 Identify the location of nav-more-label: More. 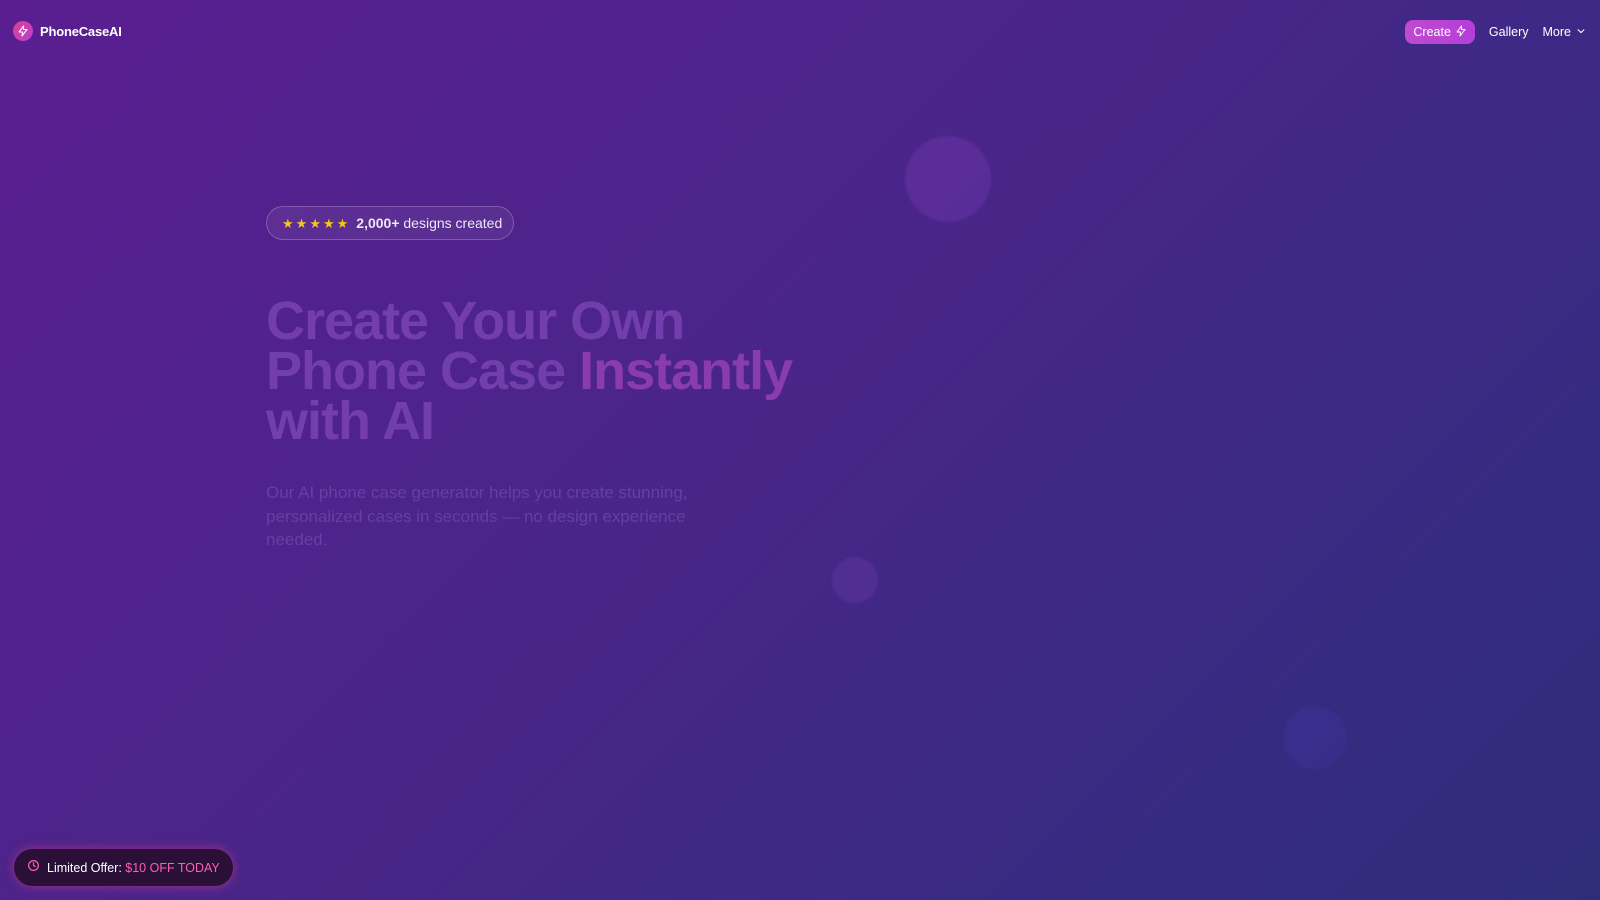
(1556, 32).